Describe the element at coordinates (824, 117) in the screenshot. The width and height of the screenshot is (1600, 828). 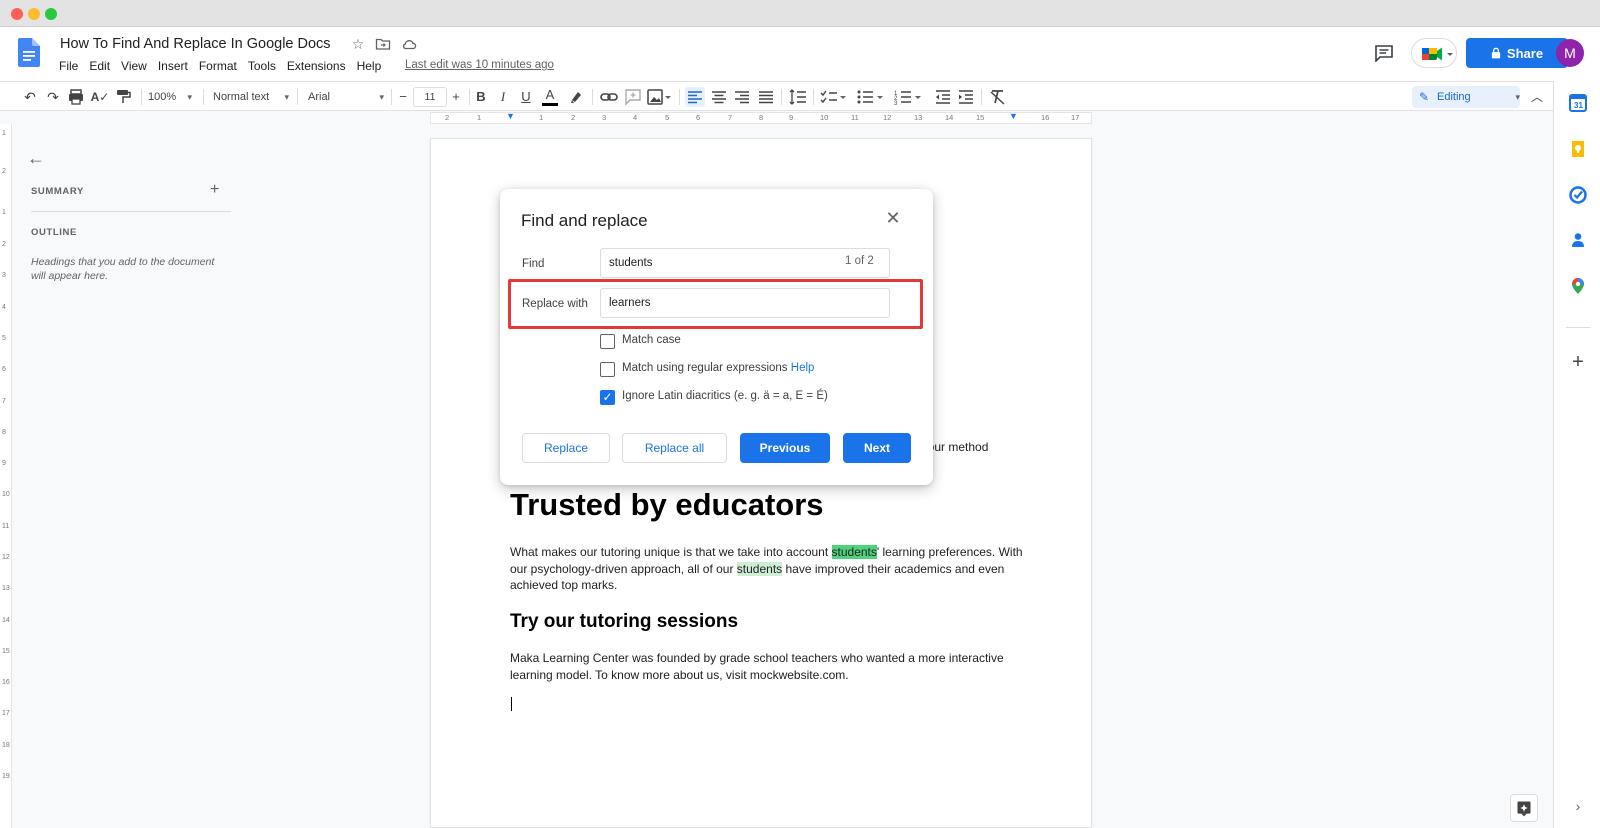
I see `ruler-number: 10` at that location.